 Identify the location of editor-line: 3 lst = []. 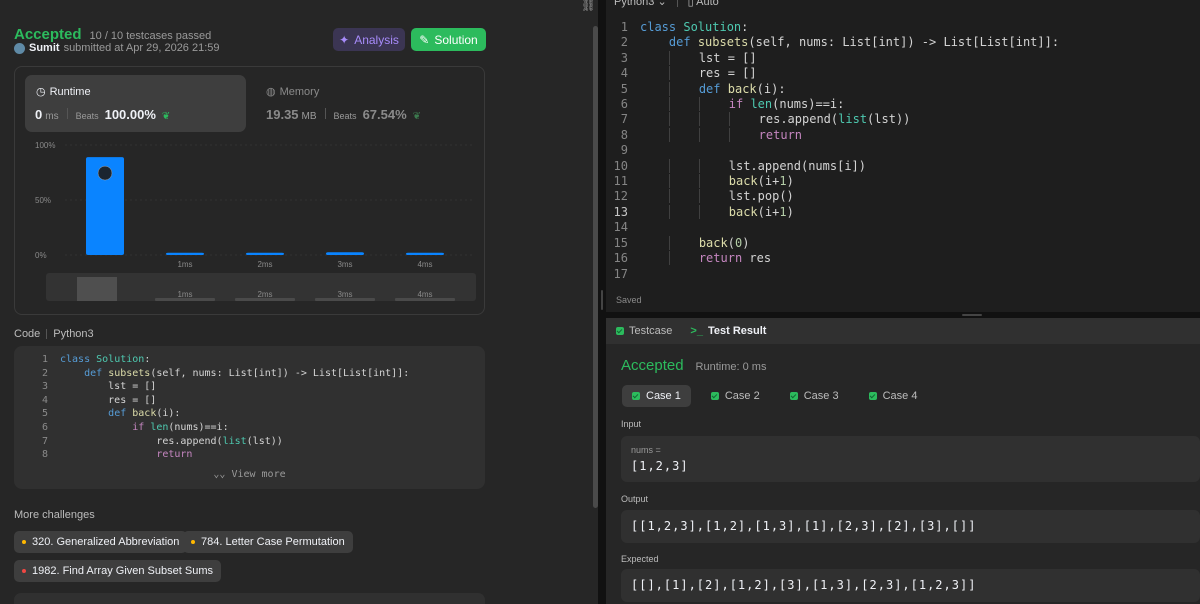
(832, 58).